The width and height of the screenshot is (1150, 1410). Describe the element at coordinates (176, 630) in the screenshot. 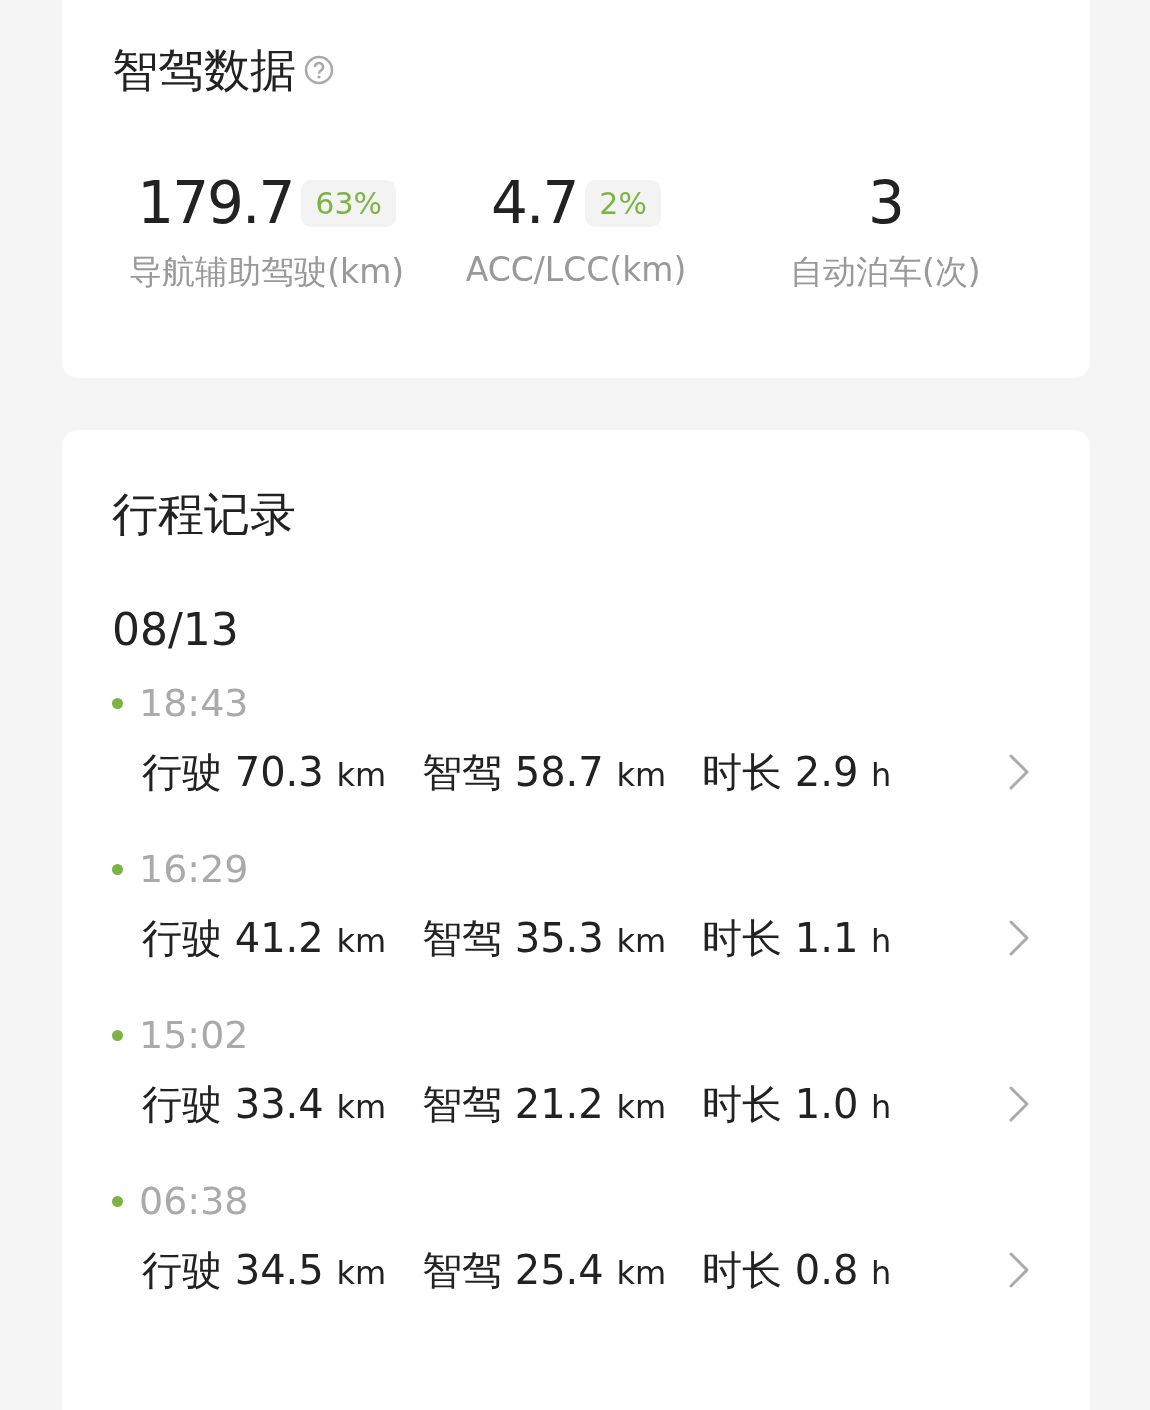

I see `trip-date: 08/13` at that location.